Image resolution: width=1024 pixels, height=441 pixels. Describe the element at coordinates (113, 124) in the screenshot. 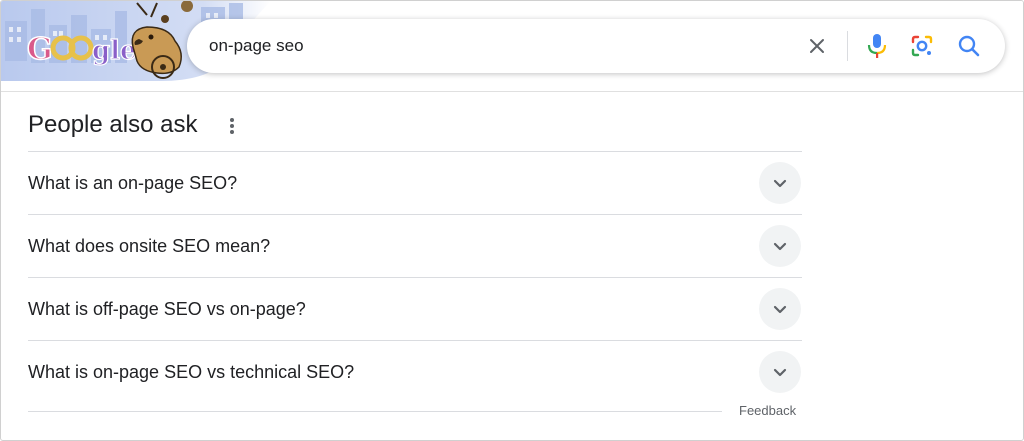

I see `paa-title: People also ask` at that location.